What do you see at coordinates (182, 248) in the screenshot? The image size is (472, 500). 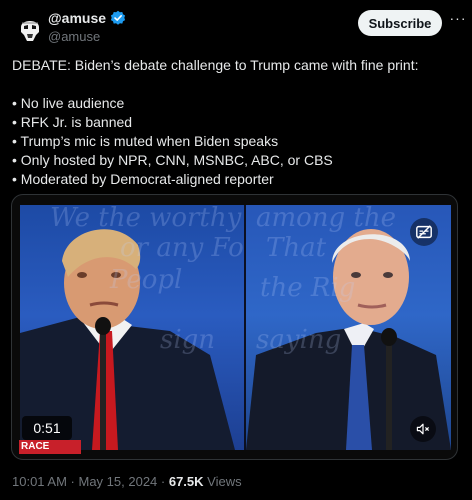 I see `backdrop-script: or any Fo` at bounding box center [182, 248].